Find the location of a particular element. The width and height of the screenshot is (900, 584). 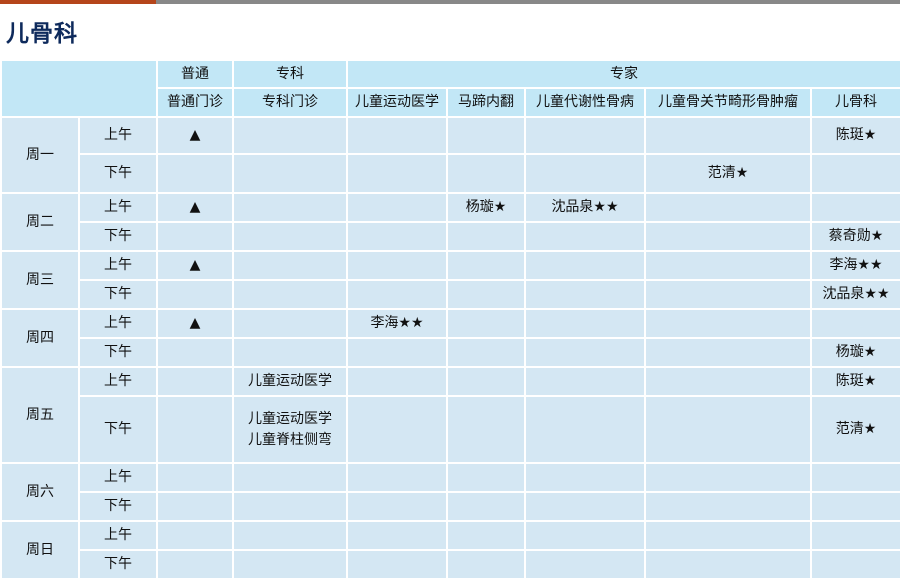

top-bar-accent is located at coordinates (78, 2).